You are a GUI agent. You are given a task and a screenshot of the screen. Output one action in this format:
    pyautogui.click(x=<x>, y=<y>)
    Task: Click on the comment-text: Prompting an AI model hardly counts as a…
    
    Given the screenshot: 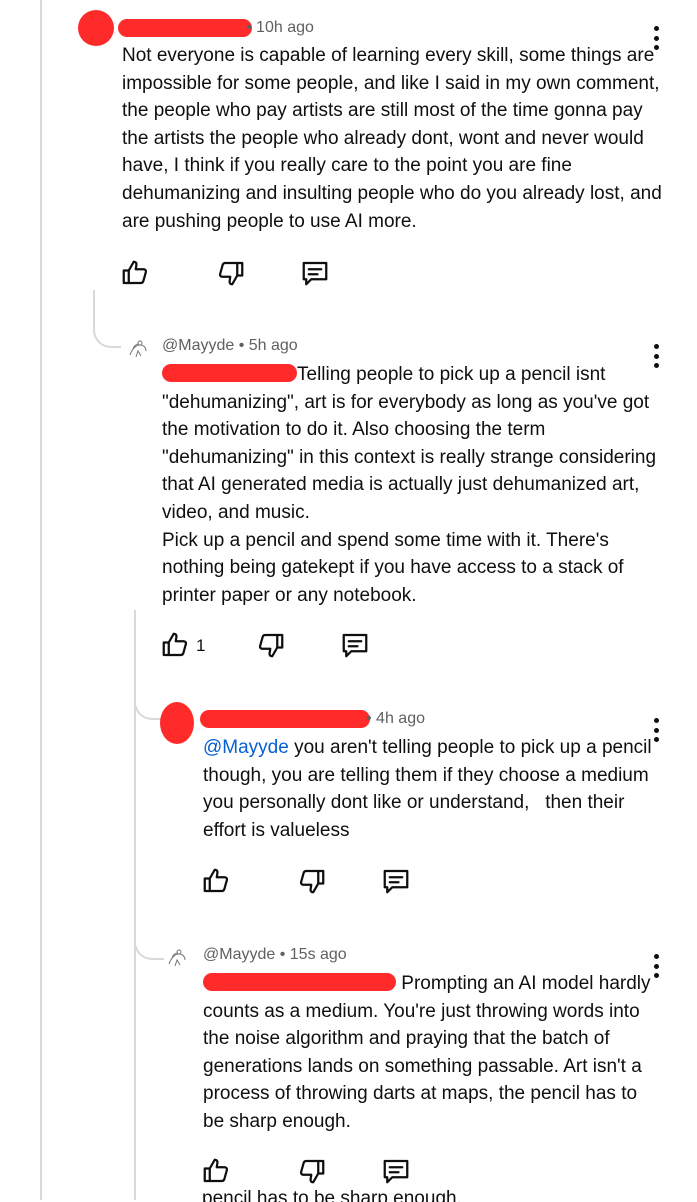 What is the action you would take?
    pyautogui.click(x=433, y=1053)
    